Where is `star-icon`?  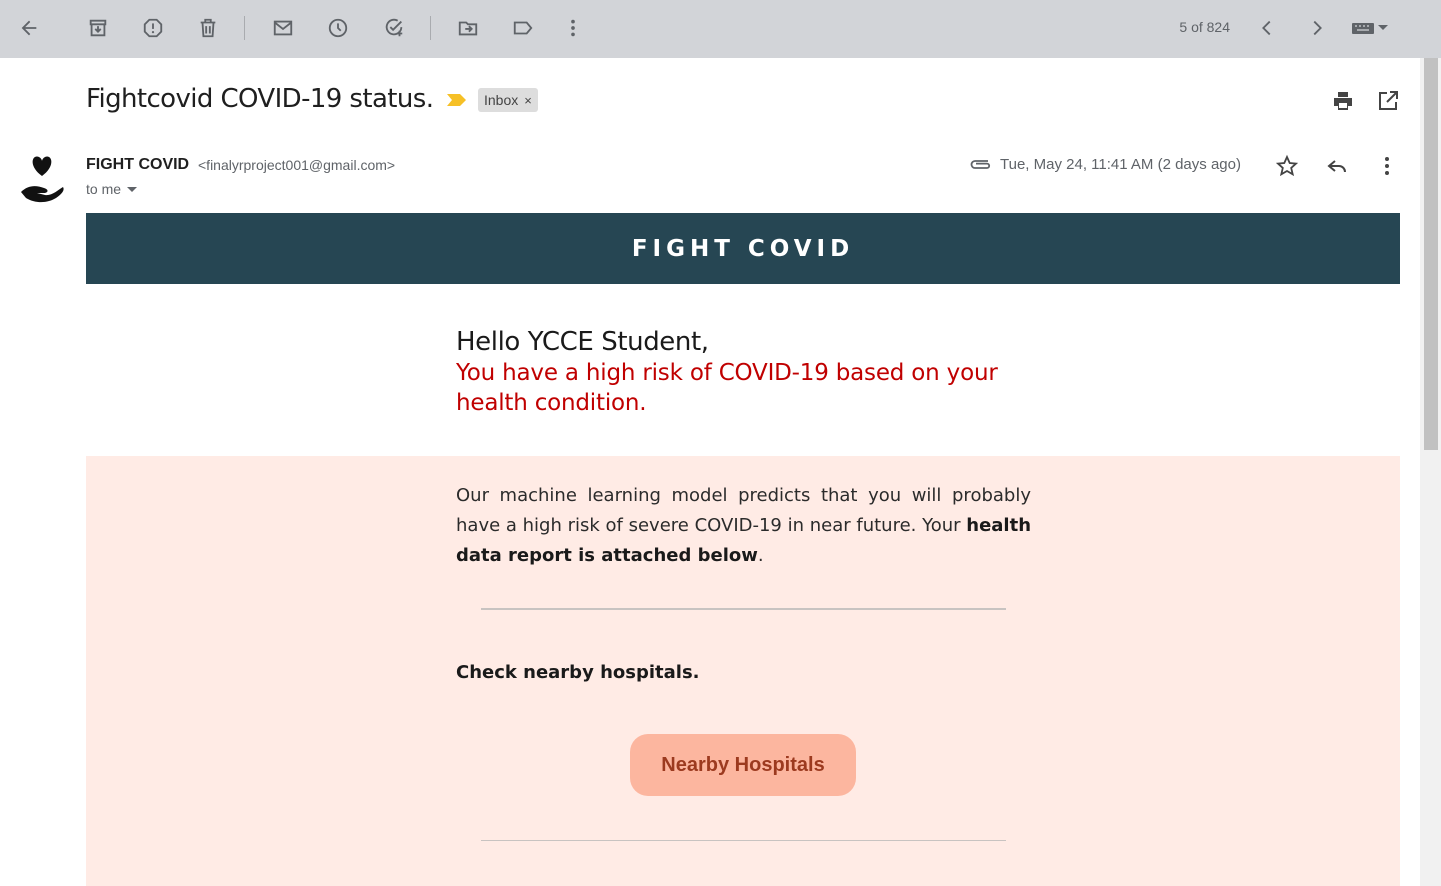
star-icon is located at coordinates (1287, 166).